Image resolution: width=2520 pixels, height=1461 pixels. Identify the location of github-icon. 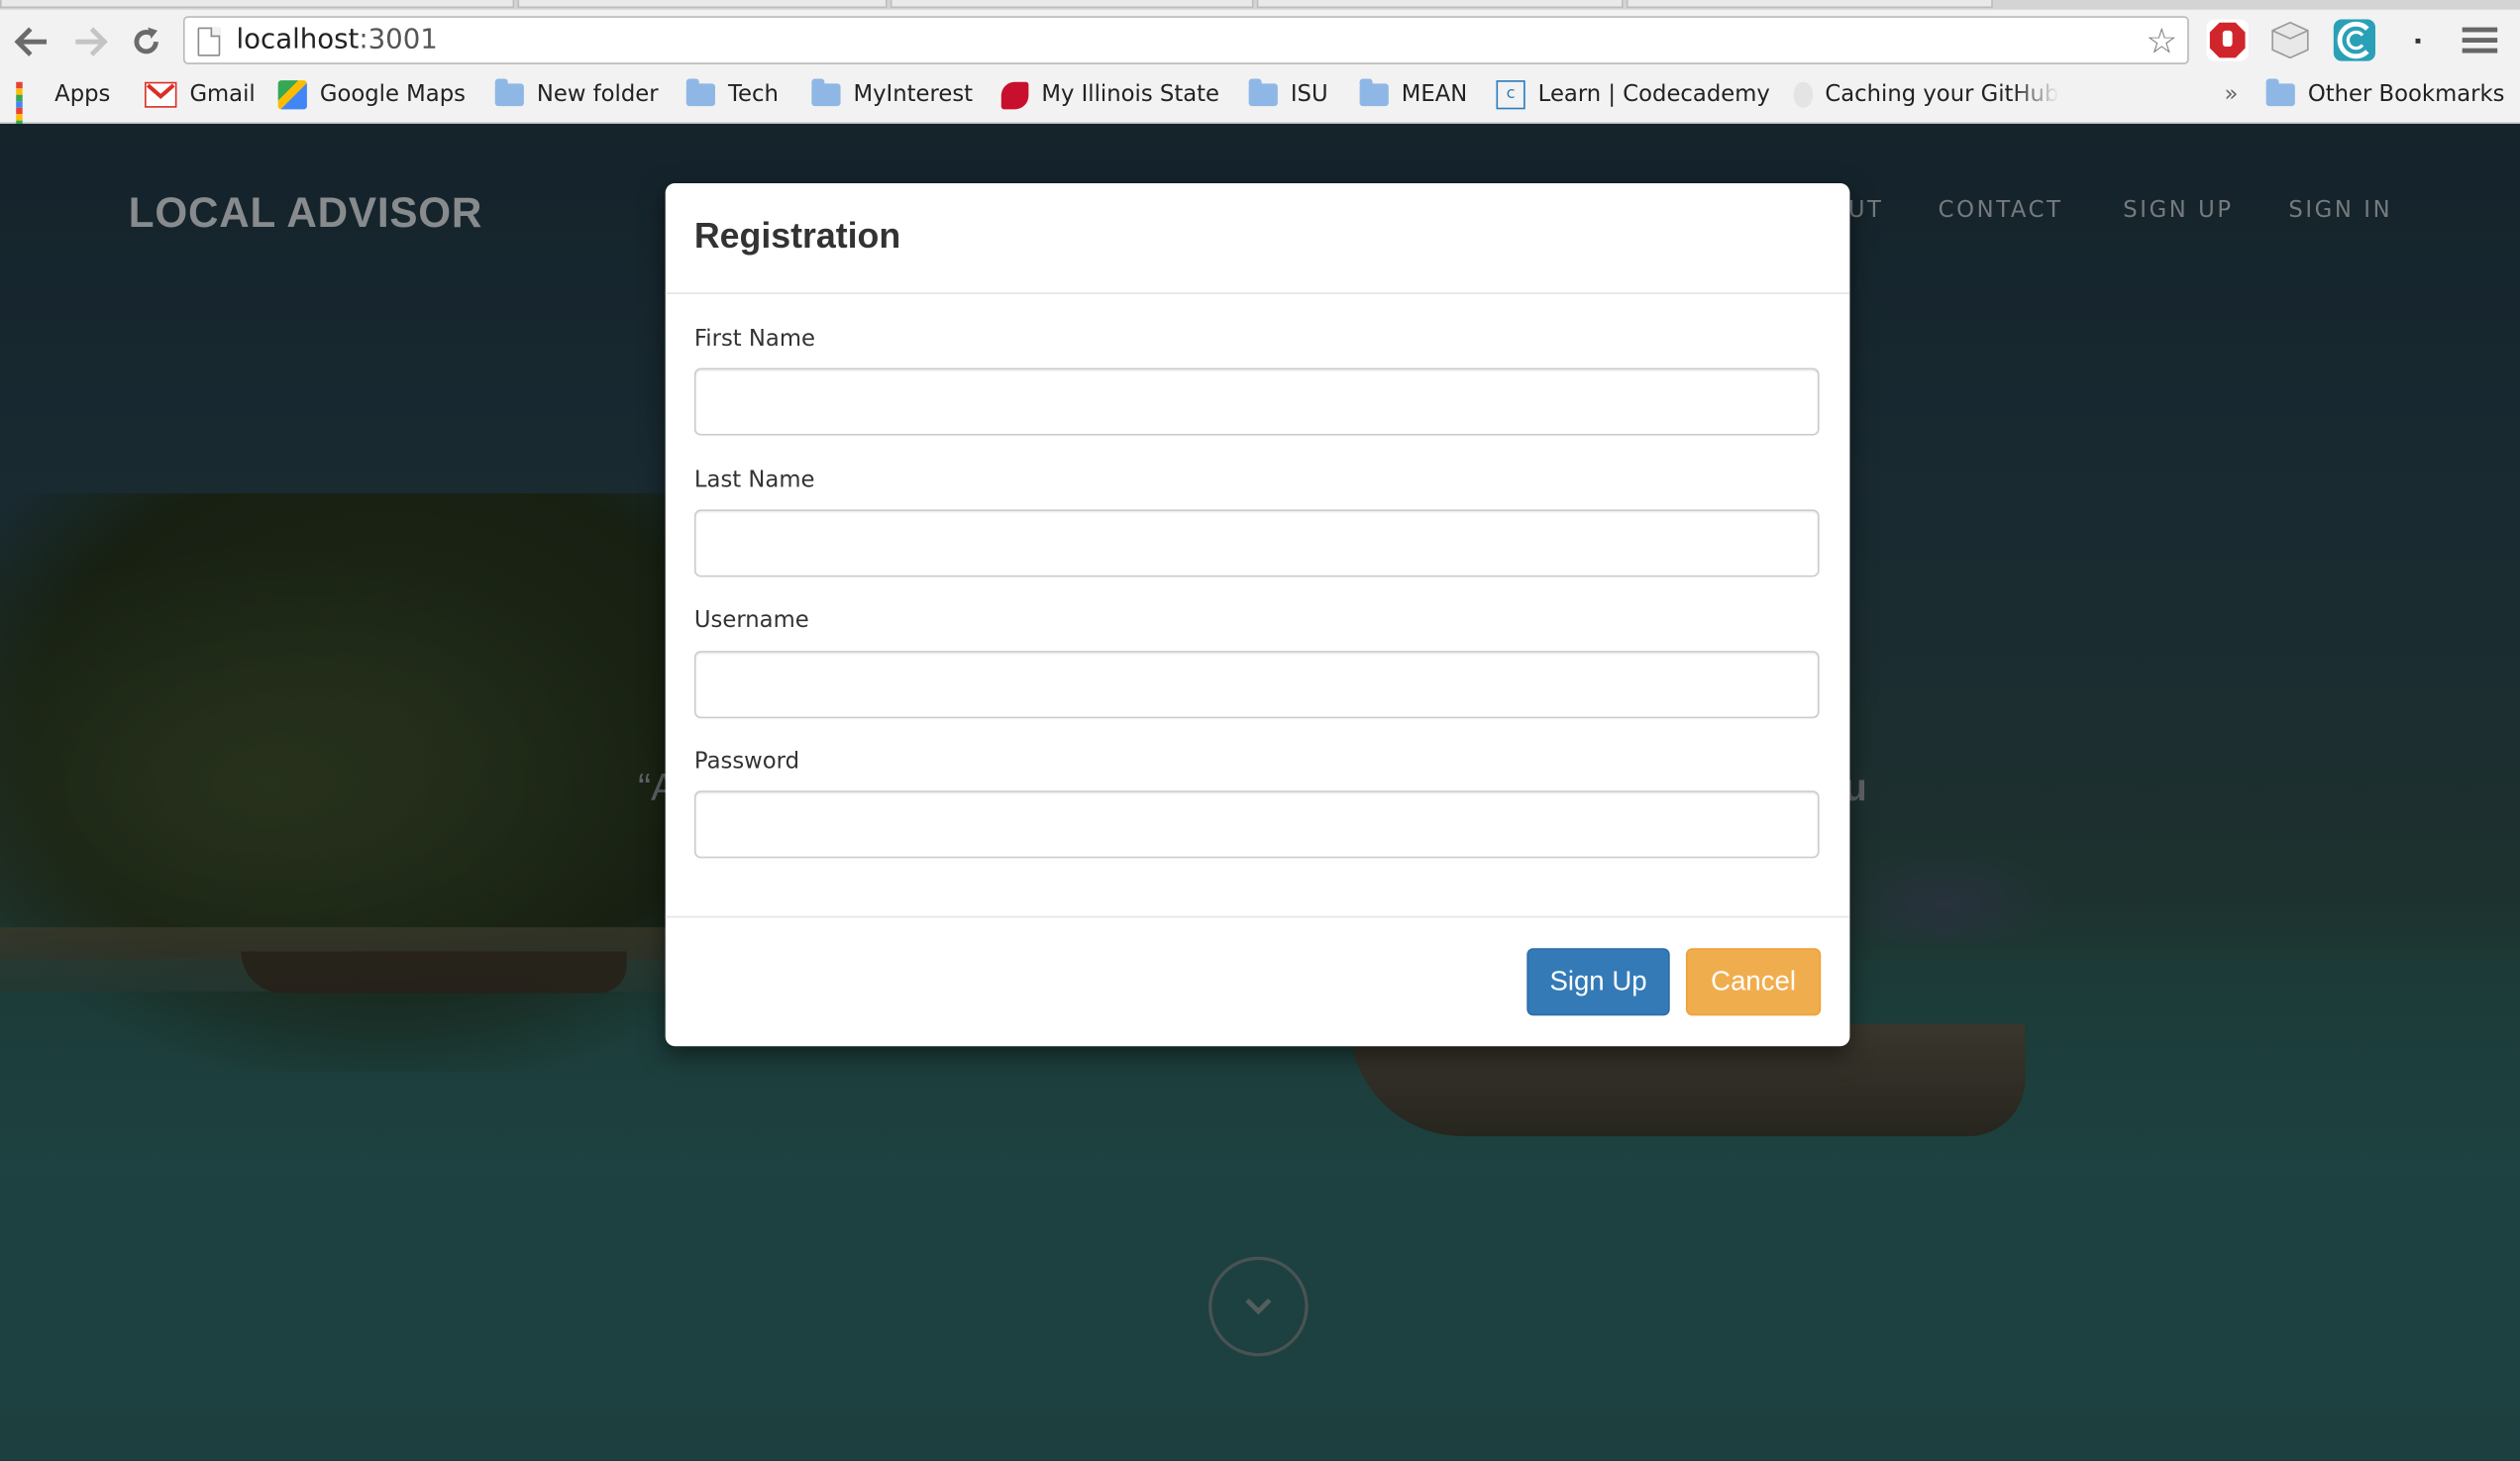
(1803, 95).